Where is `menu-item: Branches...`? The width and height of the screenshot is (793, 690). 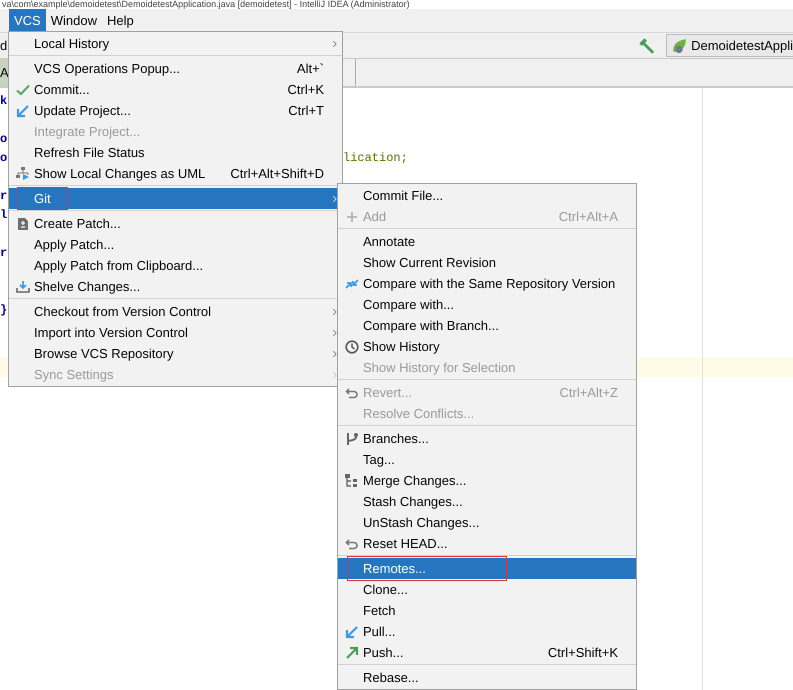
menu-item: Branches... is located at coordinates (487, 438).